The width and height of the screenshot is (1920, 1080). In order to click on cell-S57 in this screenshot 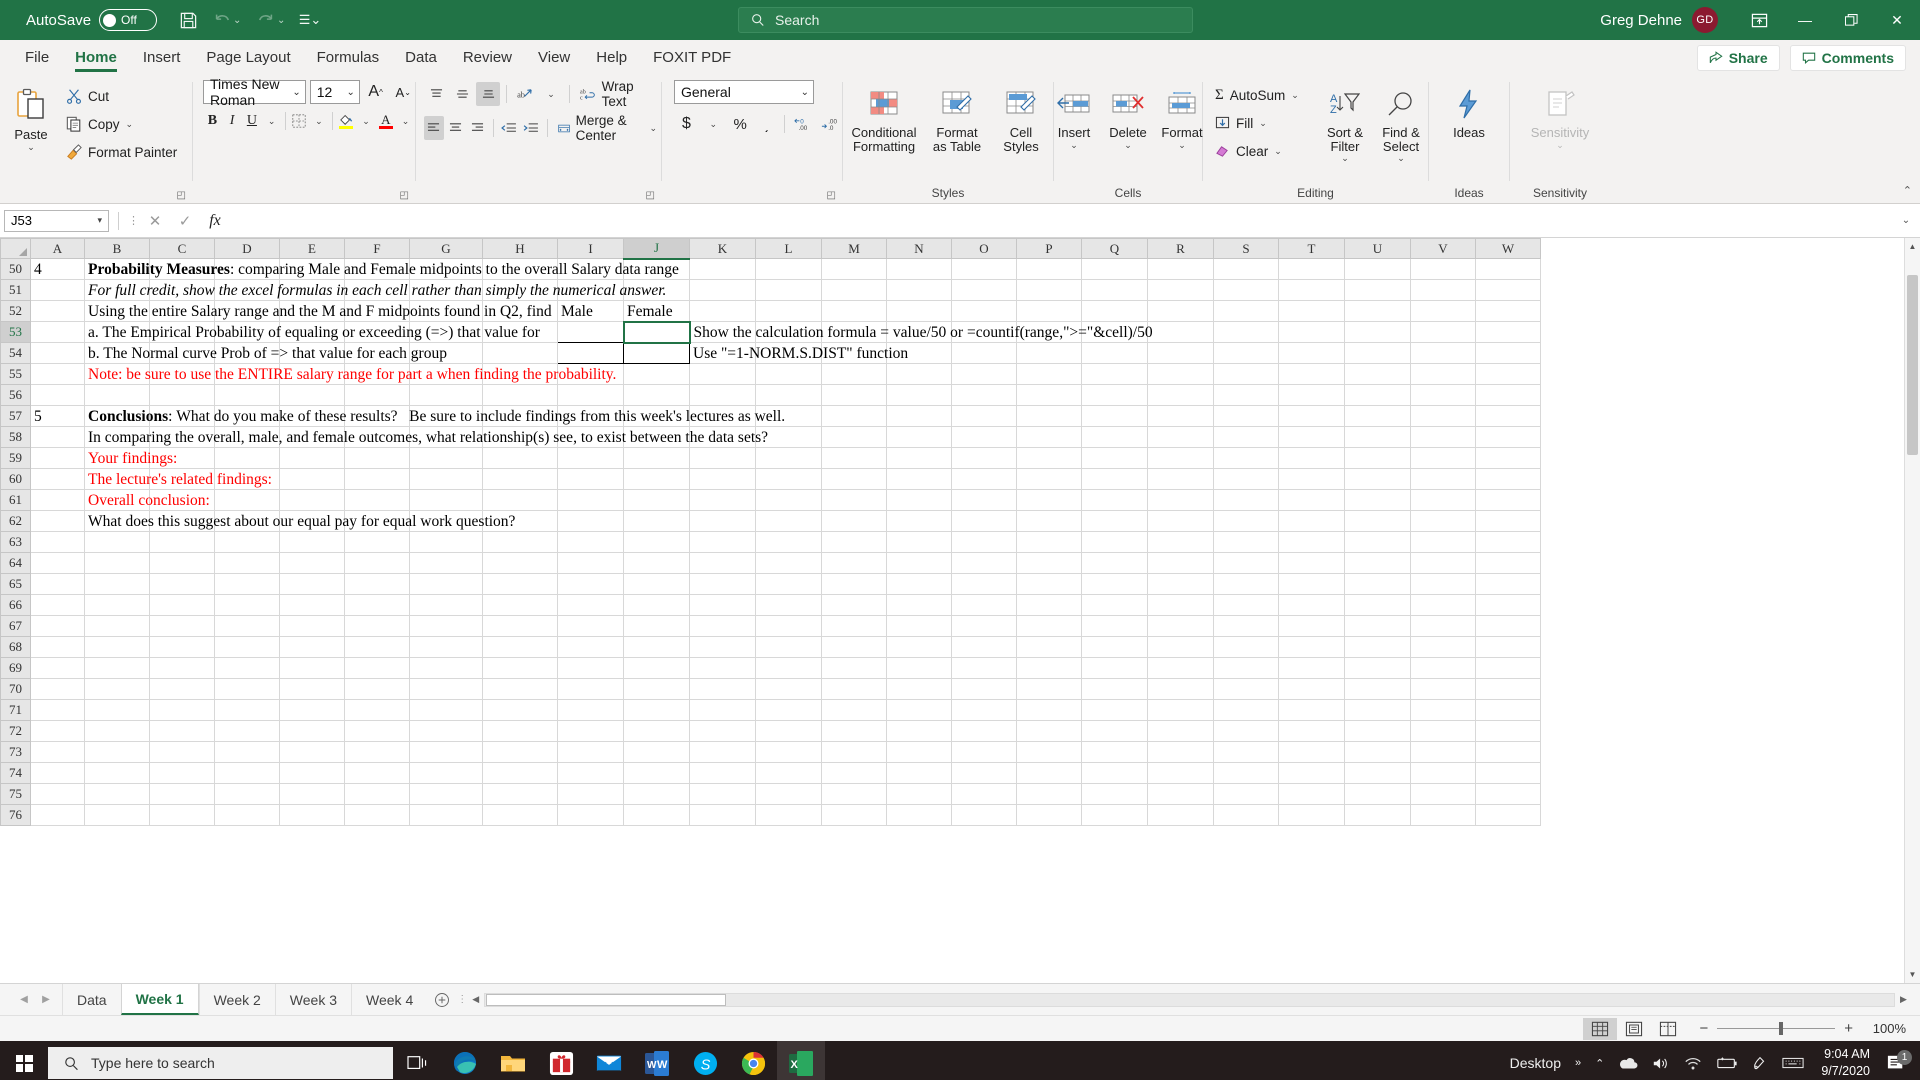, I will do `click(1246, 416)`.